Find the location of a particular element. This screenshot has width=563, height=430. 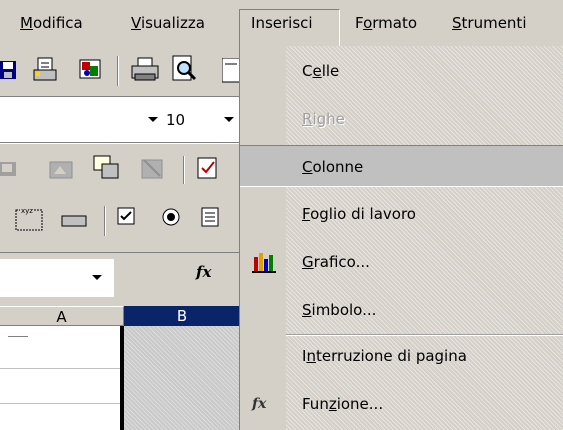

menu-item-celle: Celle is located at coordinates (401, 71).